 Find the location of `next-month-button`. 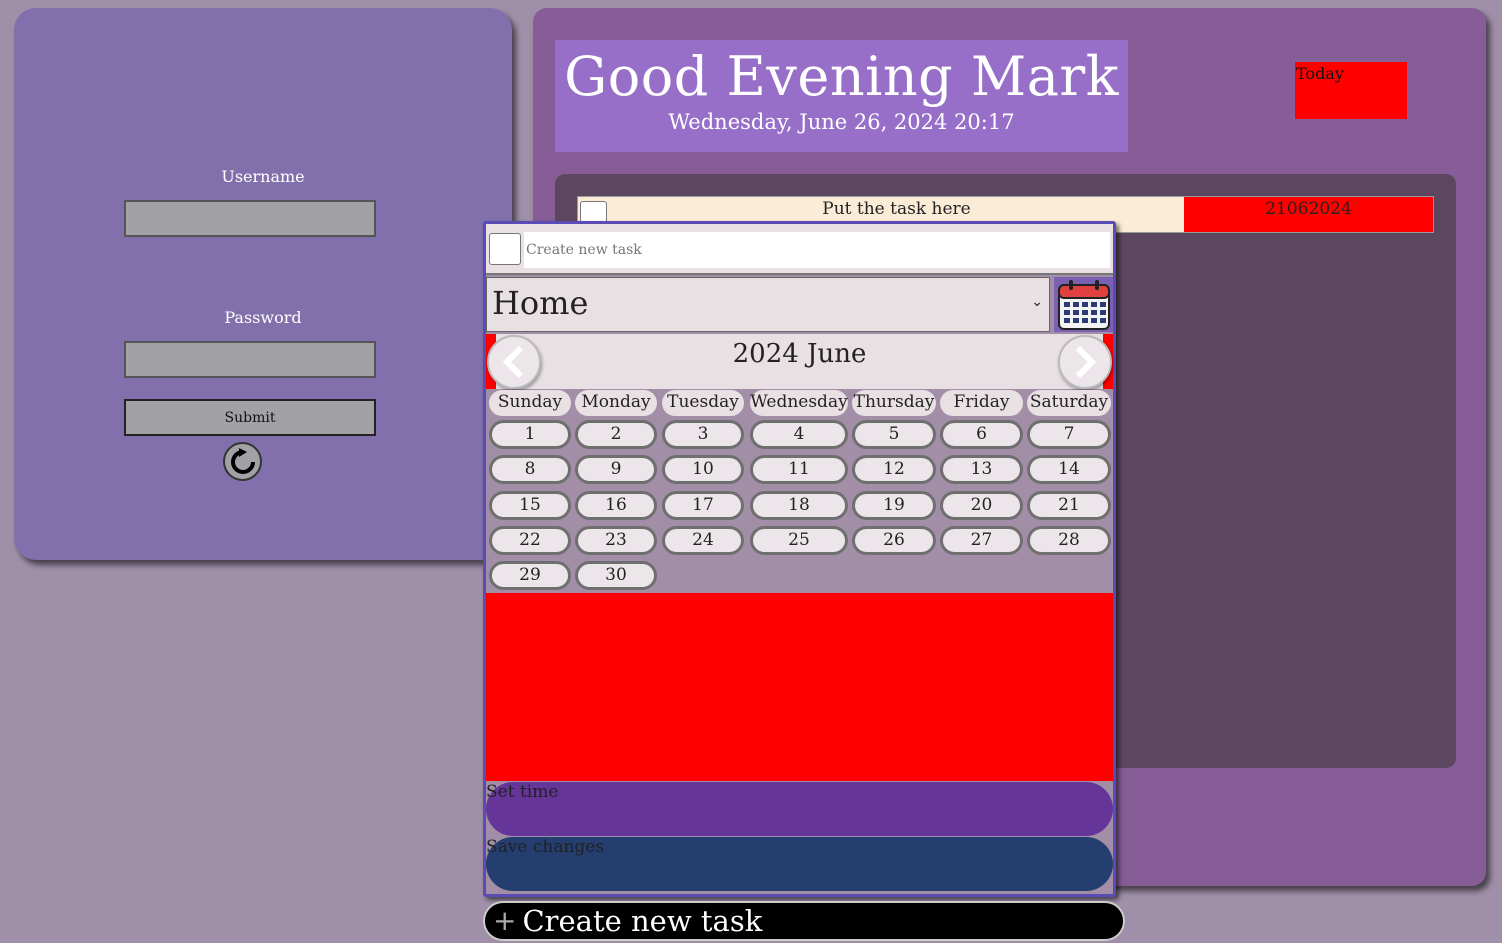

next-month-button is located at coordinates (1085, 362).